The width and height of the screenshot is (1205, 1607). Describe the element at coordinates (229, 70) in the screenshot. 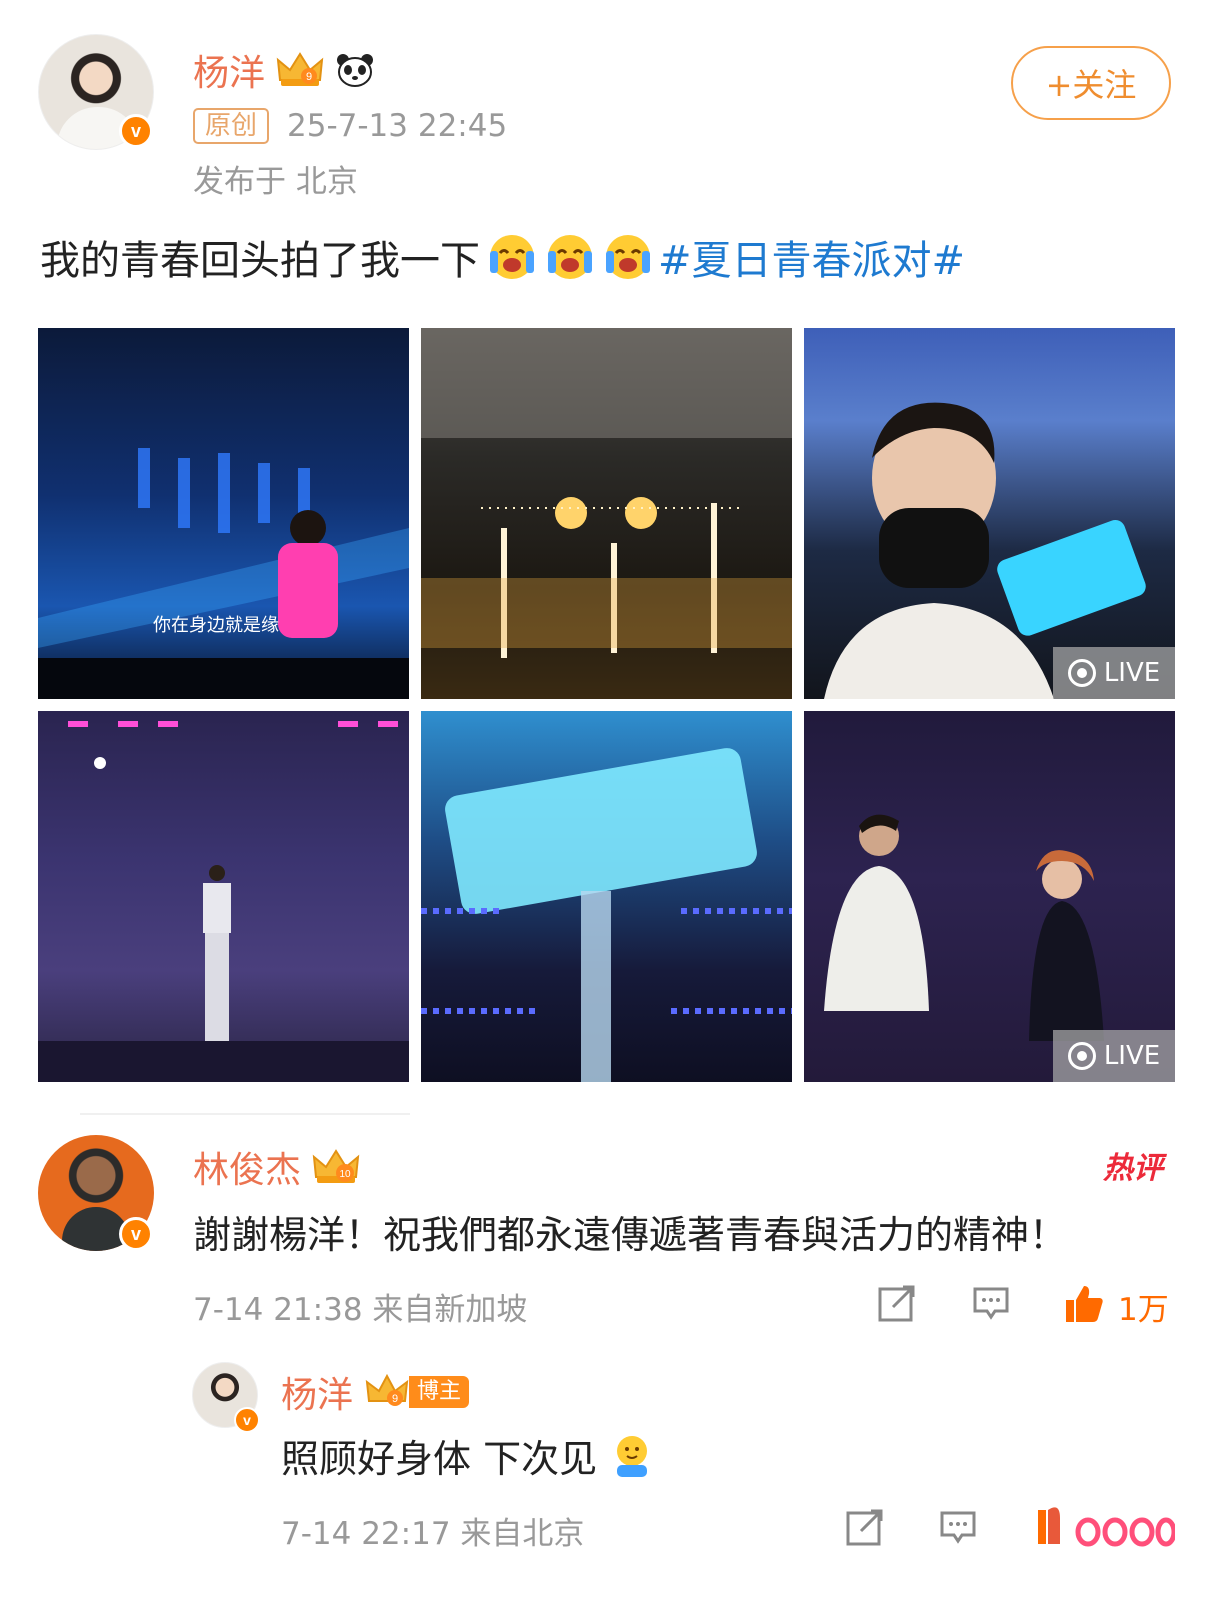

I see `author-name: 杨洋` at that location.